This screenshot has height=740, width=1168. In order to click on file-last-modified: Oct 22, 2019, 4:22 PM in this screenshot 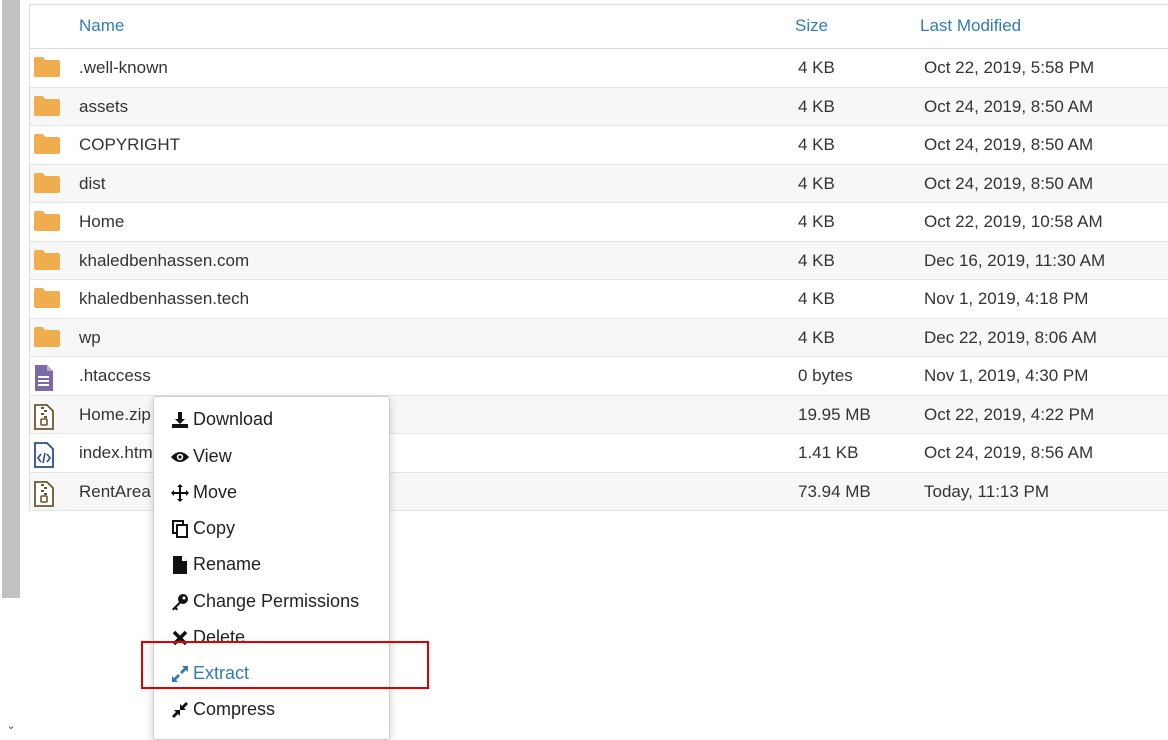, I will do `click(1009, 414)`.